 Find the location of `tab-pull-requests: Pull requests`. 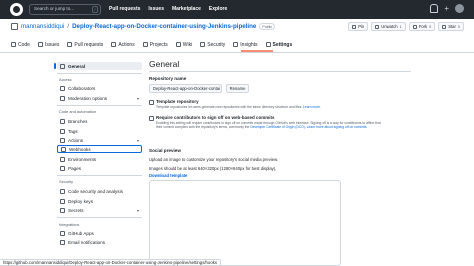

tab-pull-requests: Pull requests is located at coordinates (85, 44).